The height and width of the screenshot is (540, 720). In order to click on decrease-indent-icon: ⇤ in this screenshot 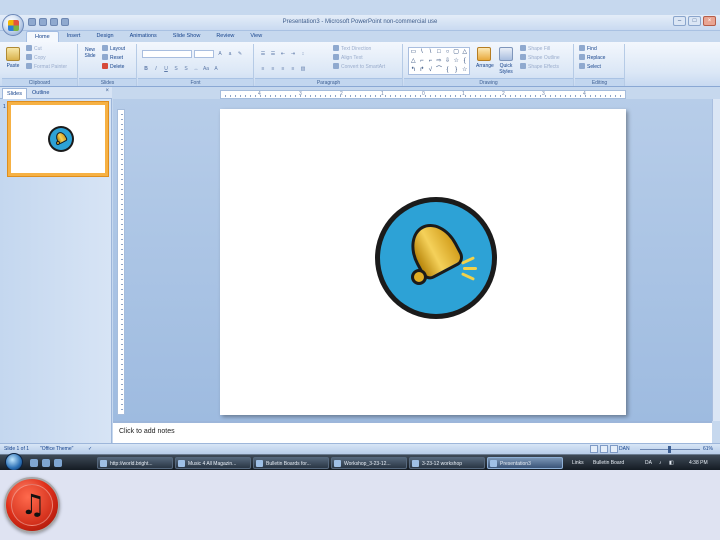, I will do `click(283, 54)`.